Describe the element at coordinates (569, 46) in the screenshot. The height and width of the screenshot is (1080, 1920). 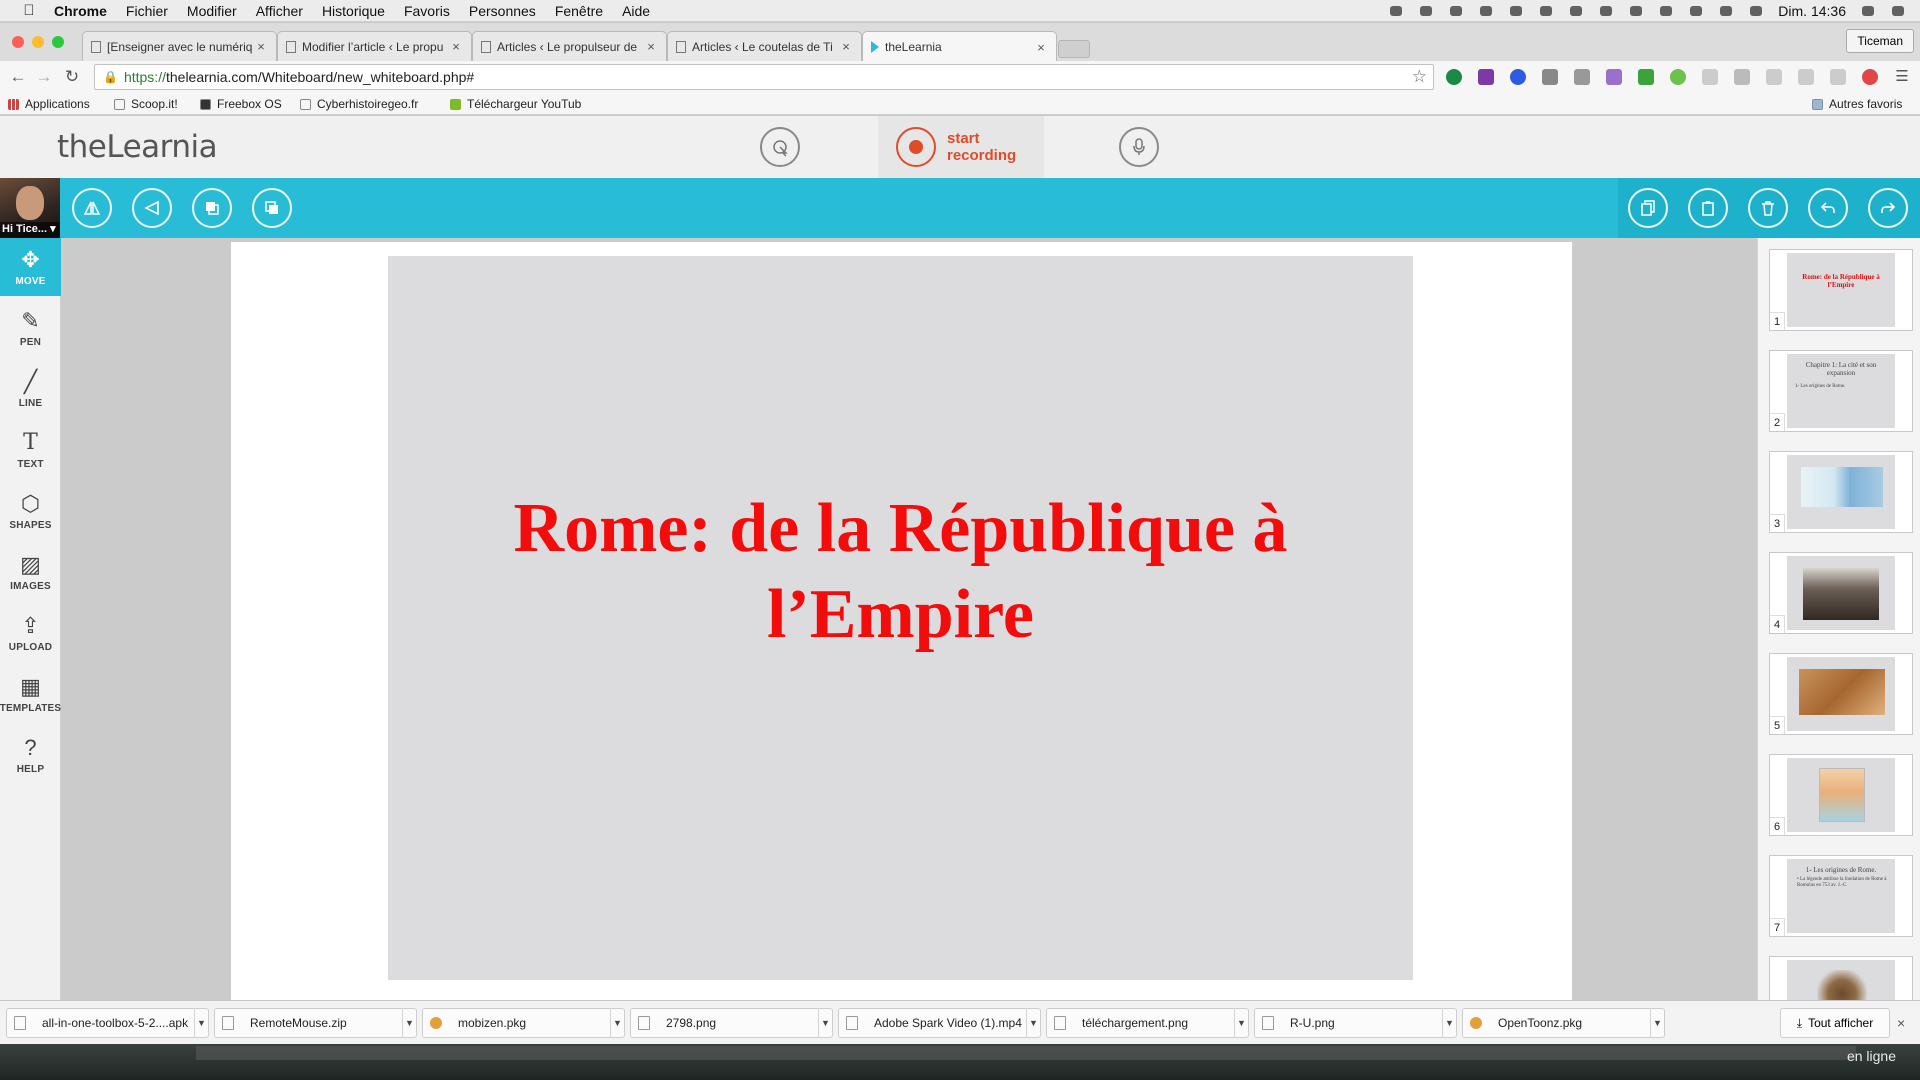
I see `browser-tab: Articles ‹ Le propulseur de ×` at that location.